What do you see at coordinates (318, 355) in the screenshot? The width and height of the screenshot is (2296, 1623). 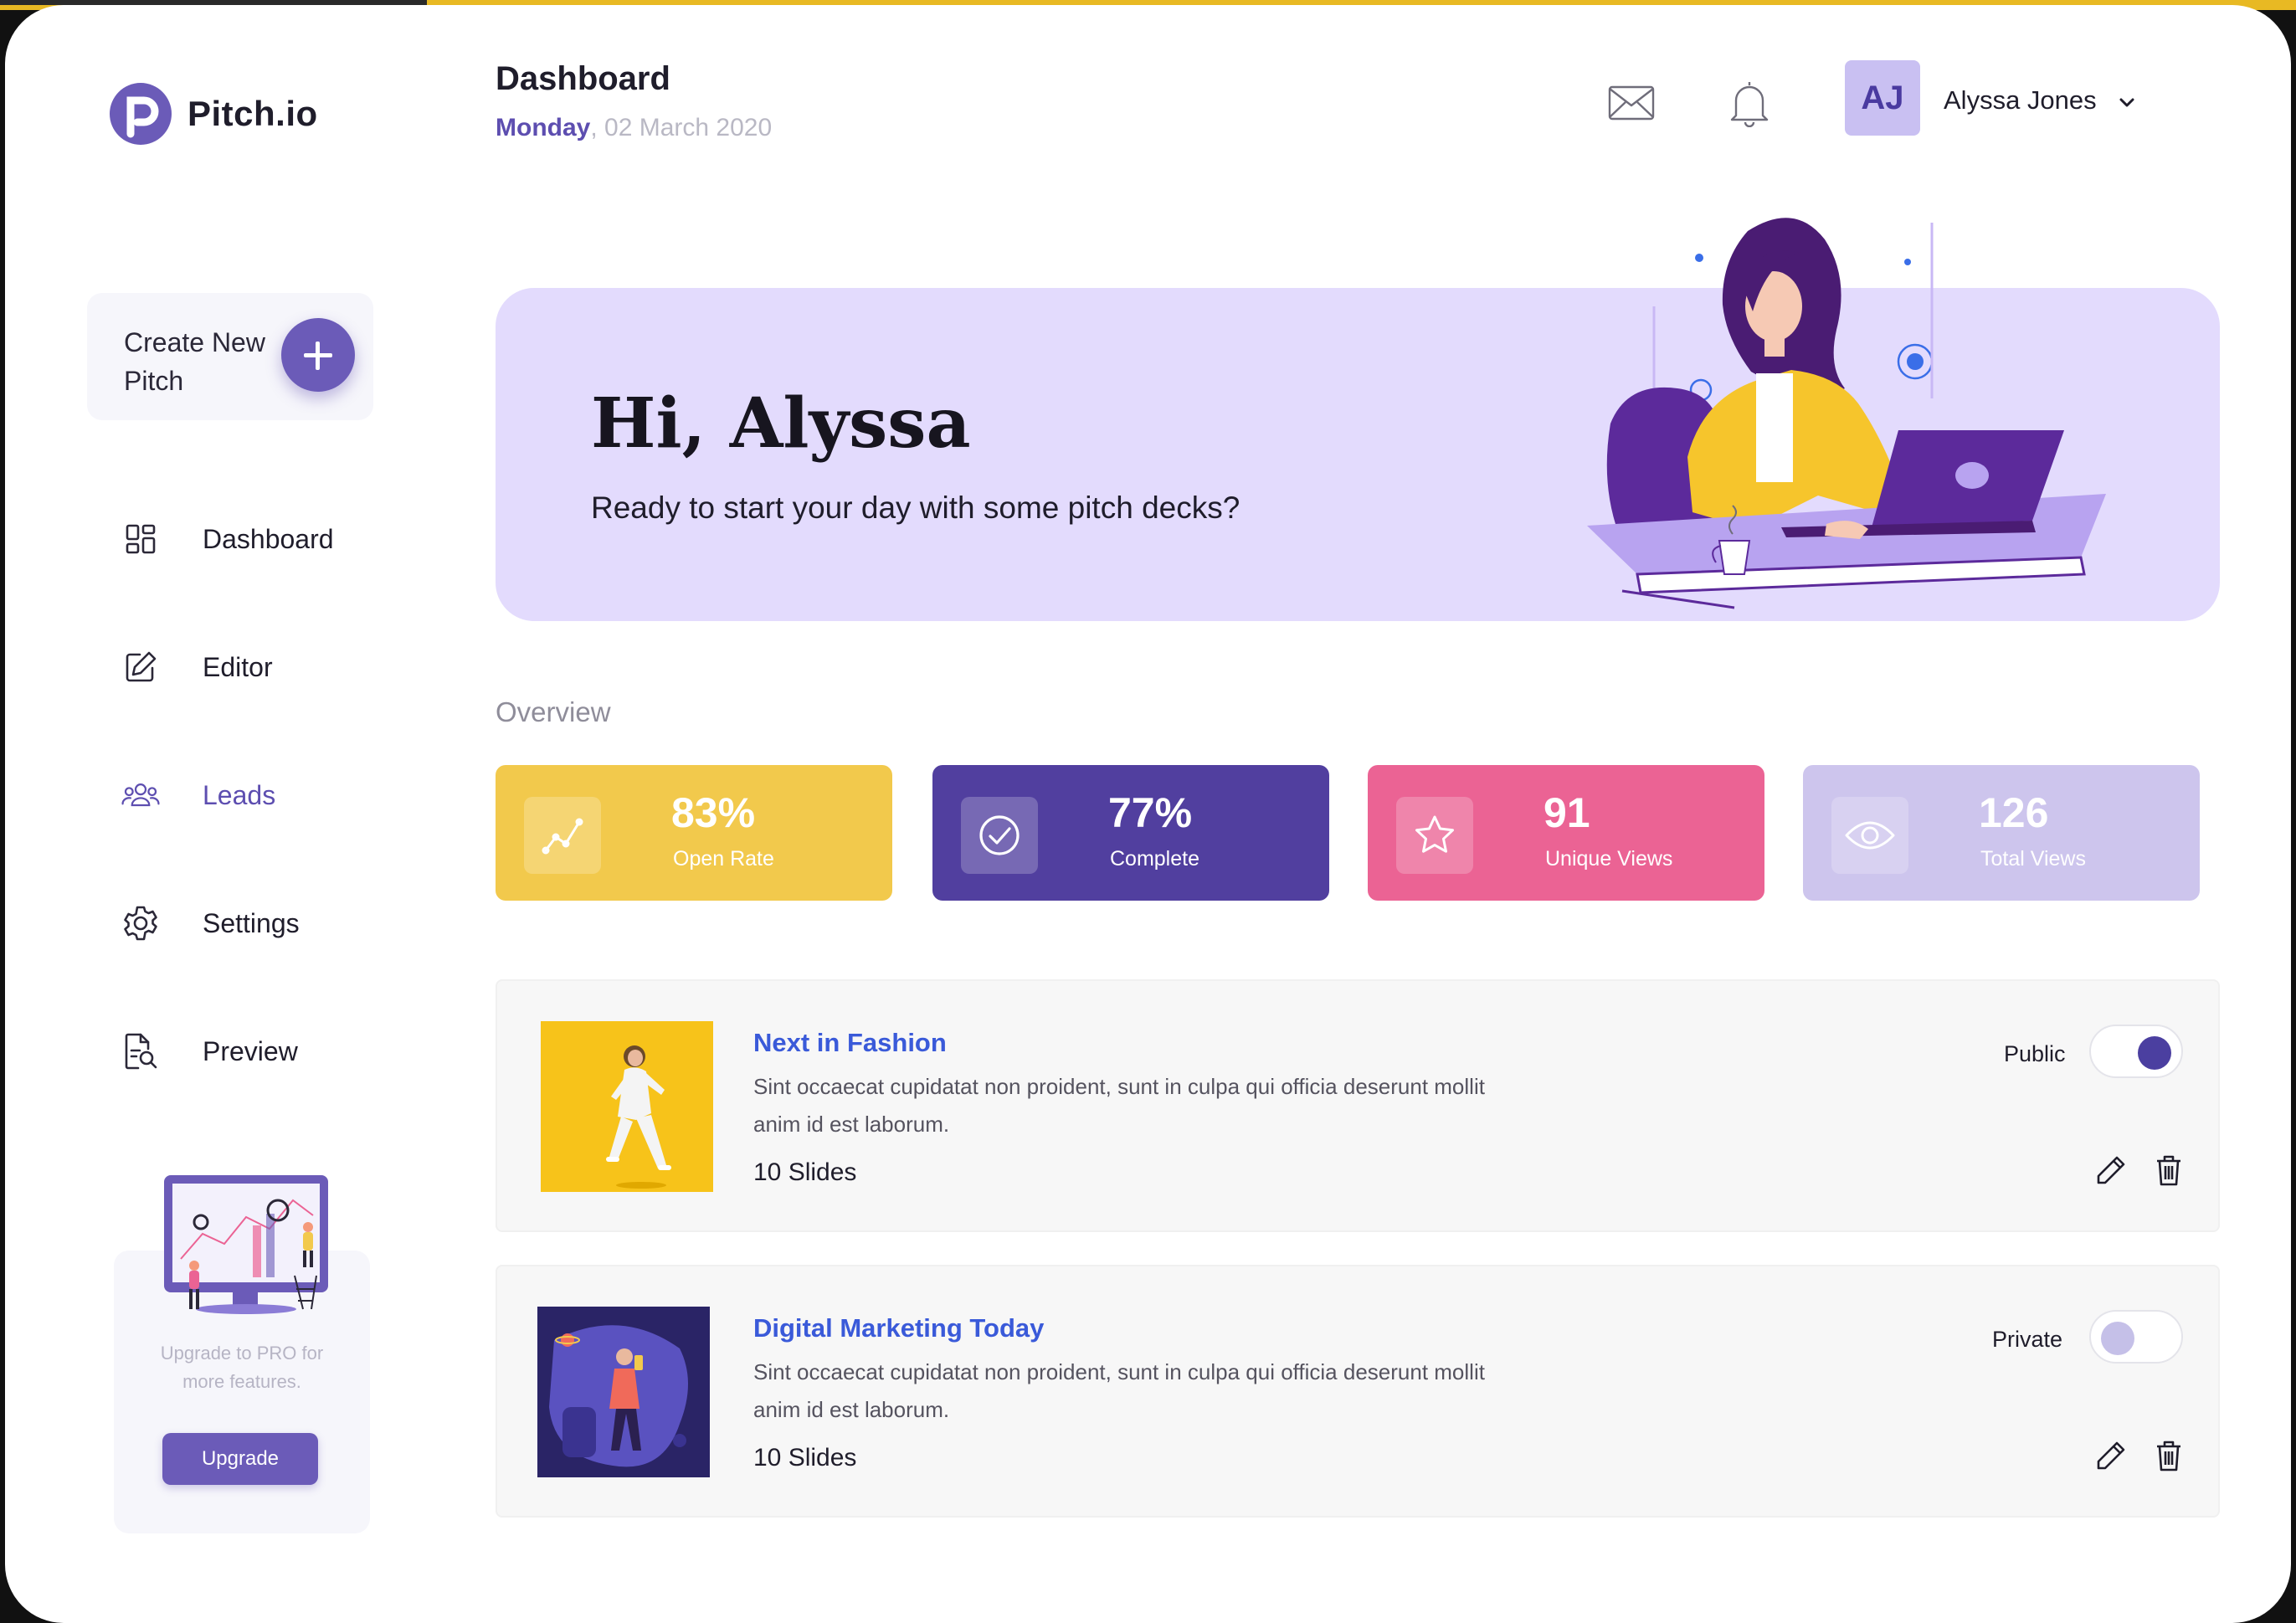 I see `plus-icon` at bounding box center [318, 355].